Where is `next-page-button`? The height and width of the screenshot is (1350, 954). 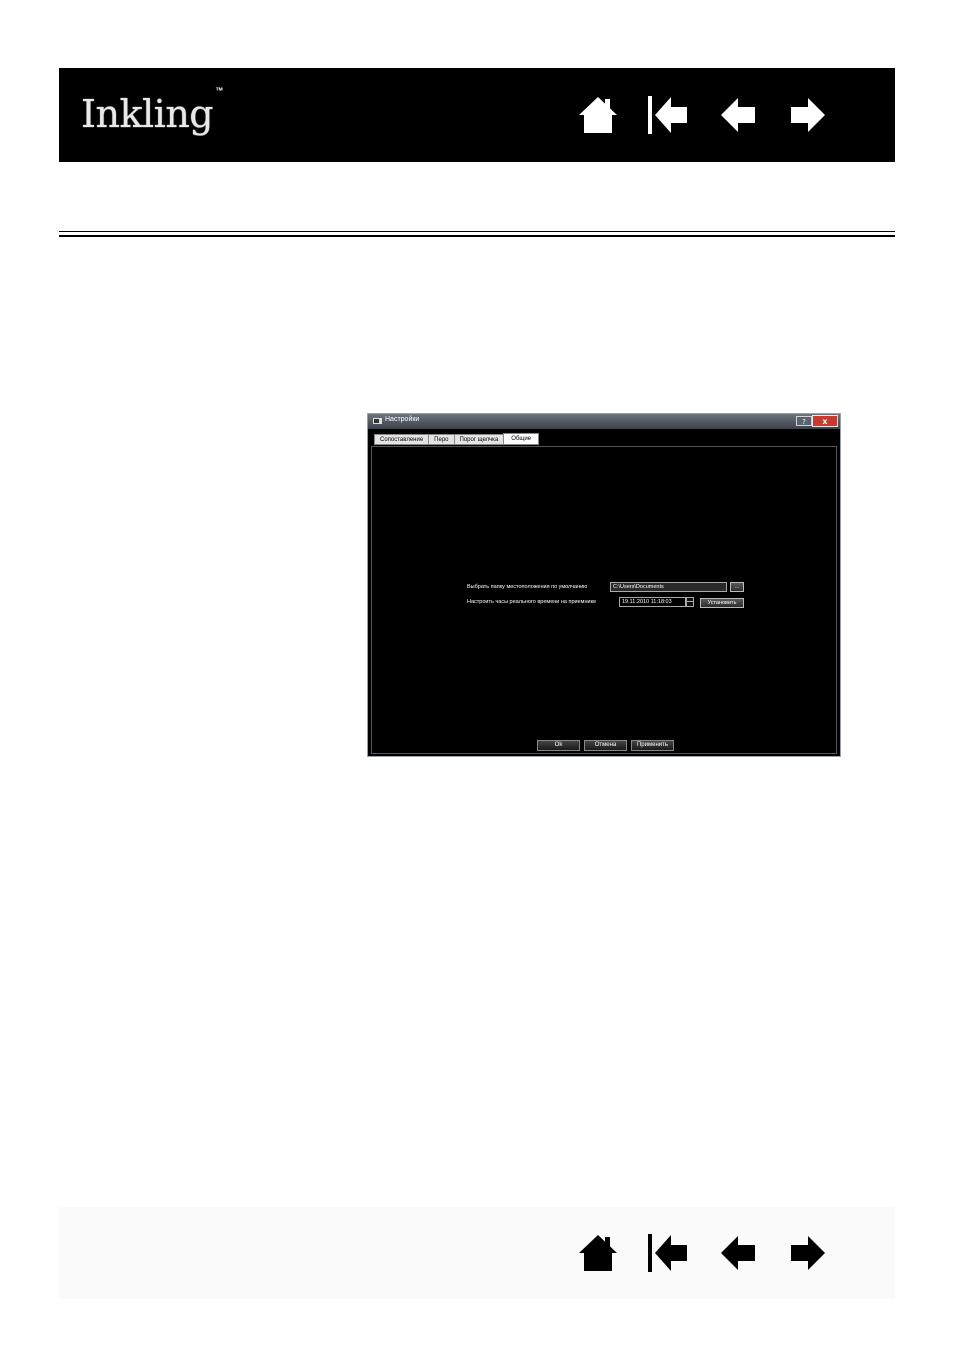 next-page-button is located at coordinates (808, 115).